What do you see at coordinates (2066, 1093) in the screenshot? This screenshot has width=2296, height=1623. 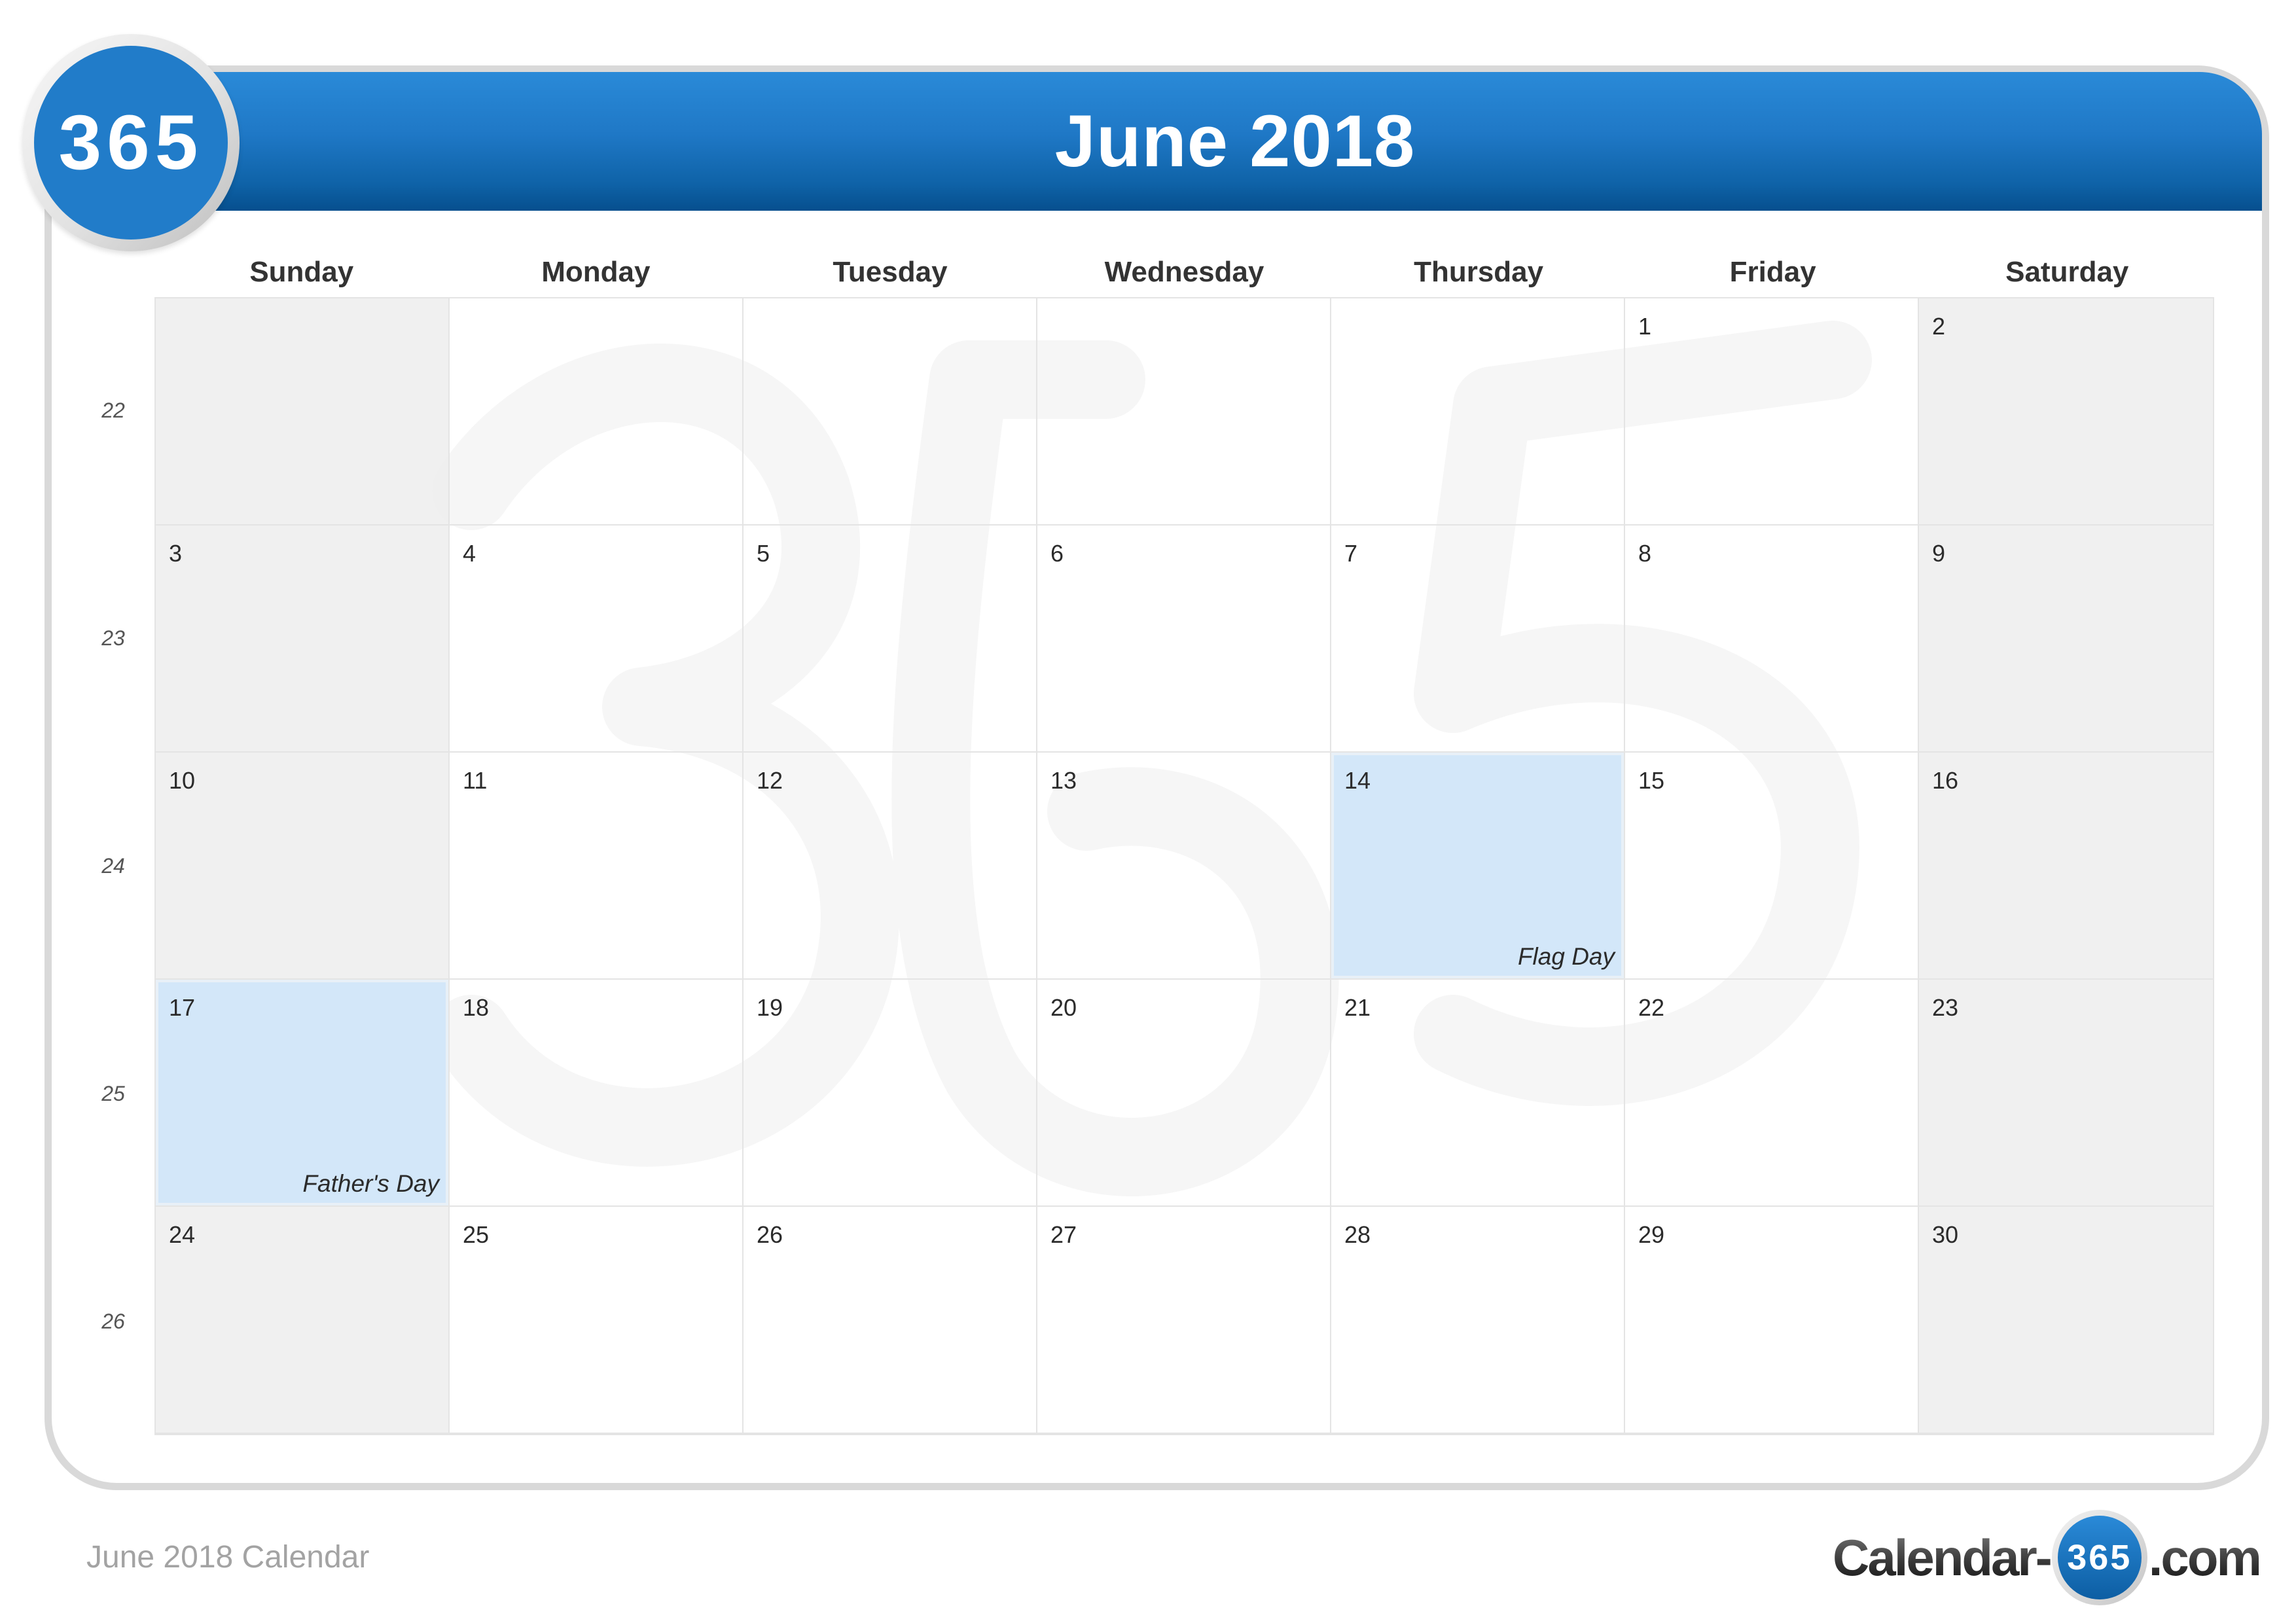 I see `day-cell: 23` at bounding box center [2066, 1093].